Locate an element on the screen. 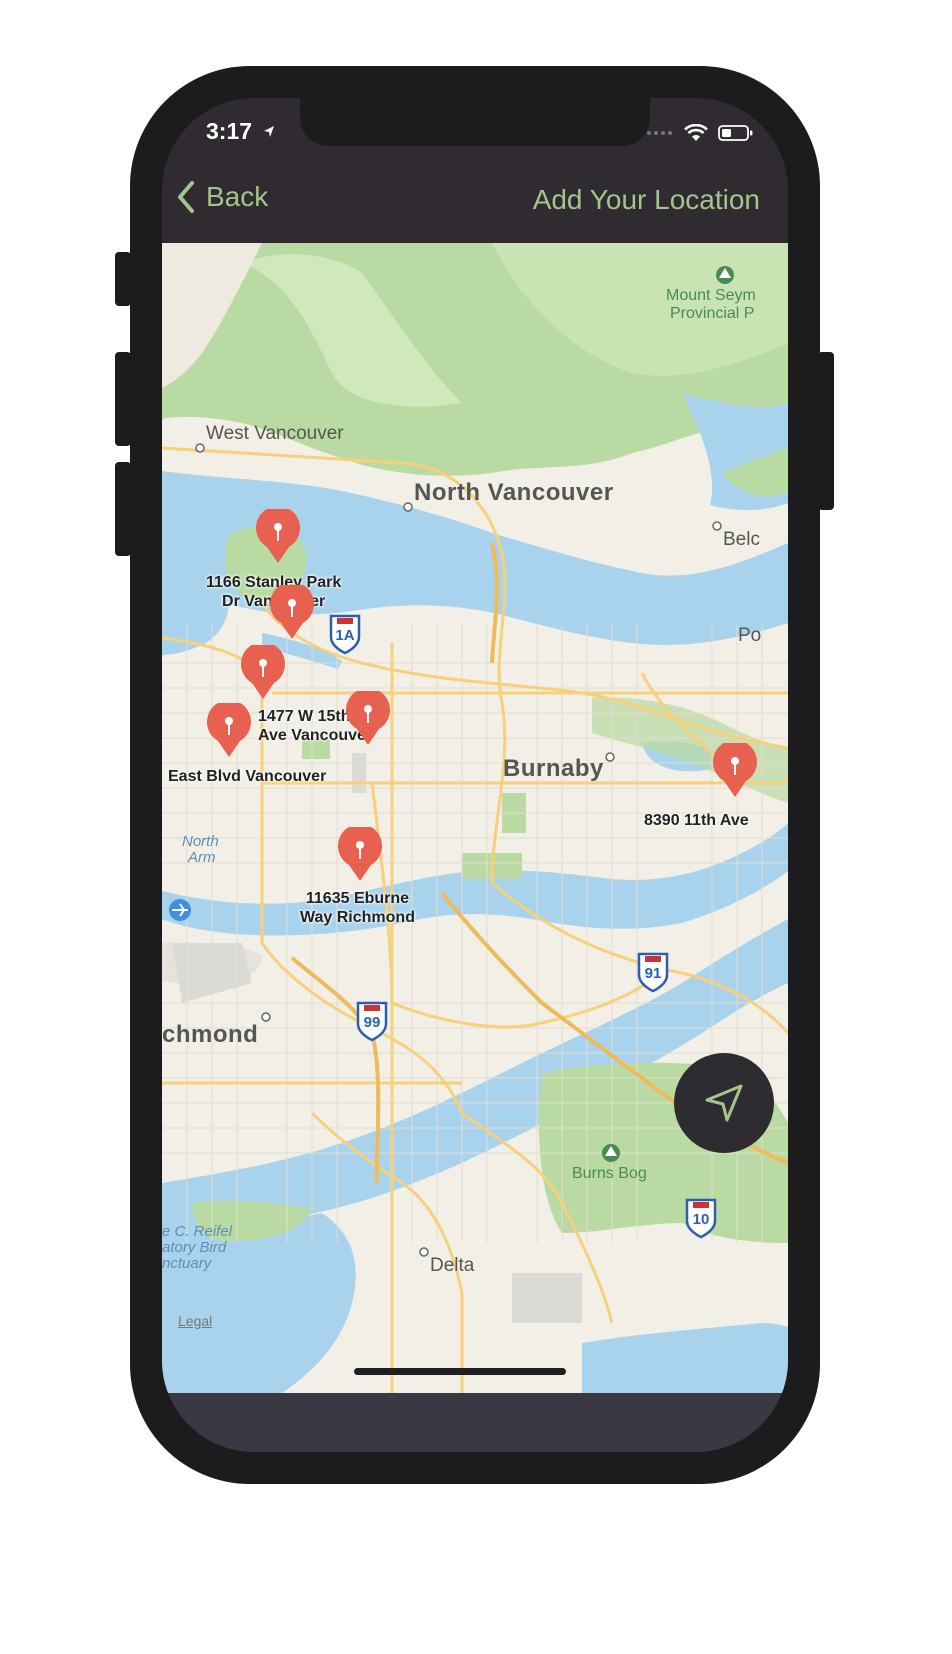  map-pin-cambie is located at coordinates (368, 717).